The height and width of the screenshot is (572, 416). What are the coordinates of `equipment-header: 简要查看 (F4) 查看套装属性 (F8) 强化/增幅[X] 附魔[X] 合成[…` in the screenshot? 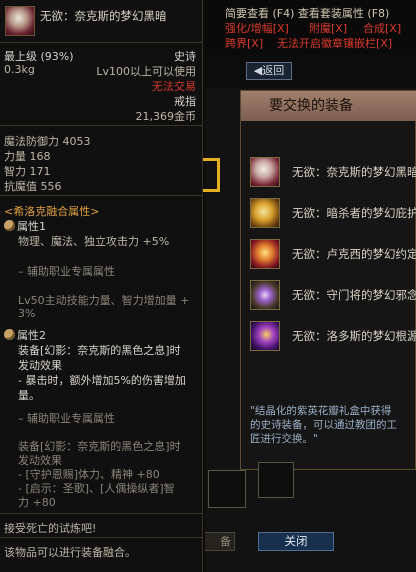 It's located at (310, 27).